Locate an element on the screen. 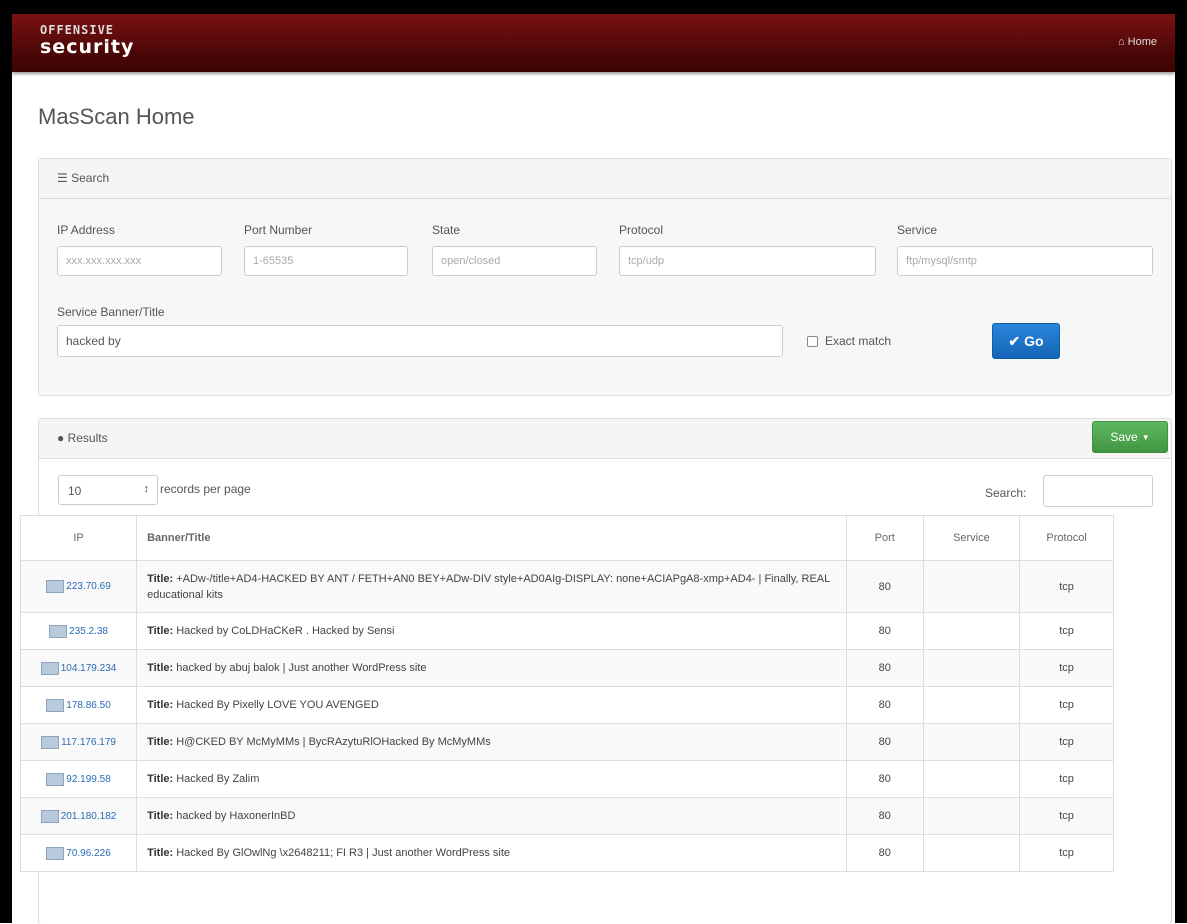  home-icon: ⌂ is located at coordinates (1121, 42).